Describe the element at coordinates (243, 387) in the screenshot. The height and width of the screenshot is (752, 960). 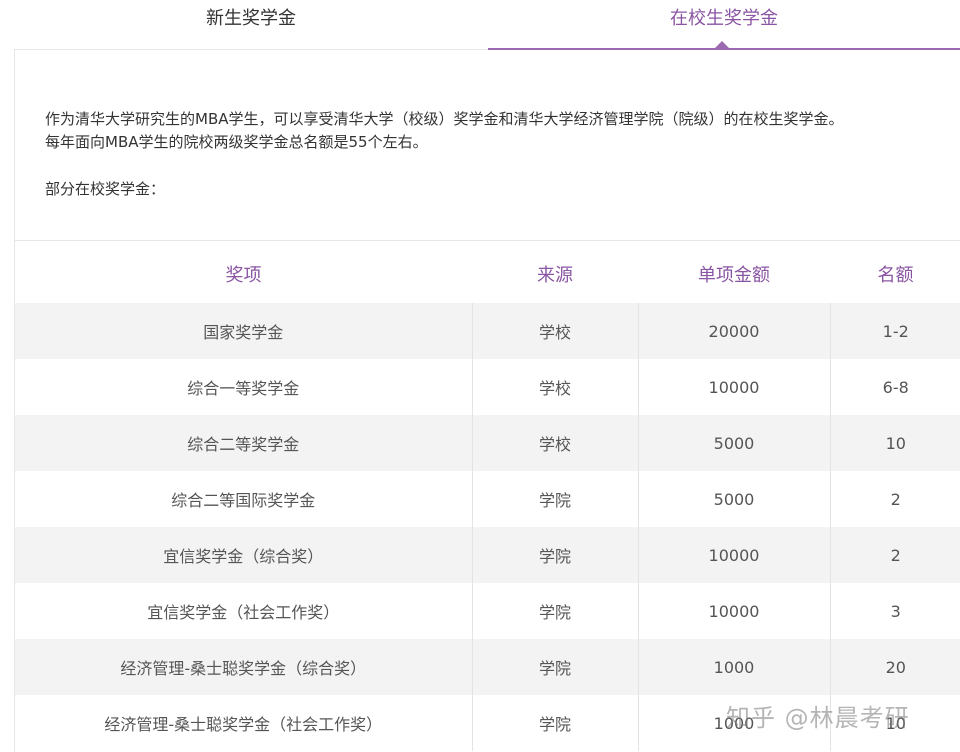
I see `cell-award: 综合一等奖学金` at that location.